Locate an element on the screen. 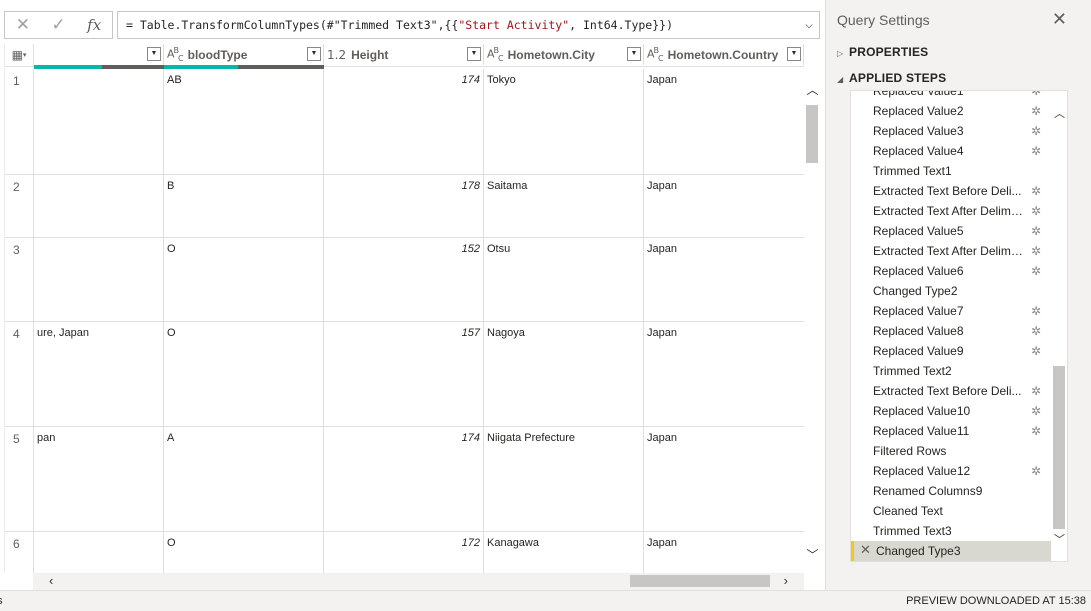 This screenshot has height=611, width=1091. column-header-hidden: ▼ is located at coordinates (99, 54).